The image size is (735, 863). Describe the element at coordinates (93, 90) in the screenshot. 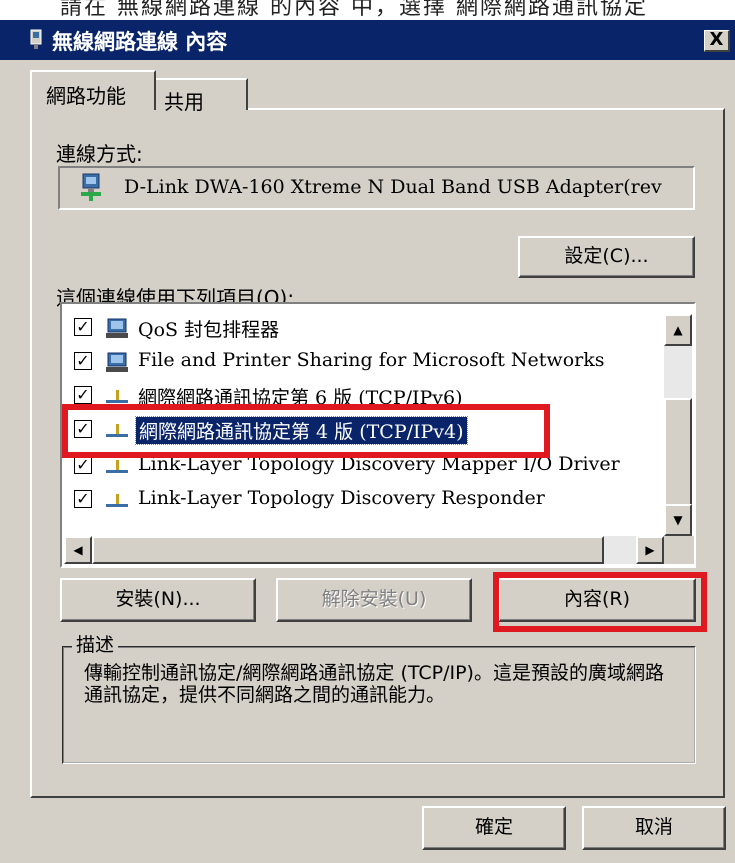

I see `tab-networking: 網路功能` at that location.